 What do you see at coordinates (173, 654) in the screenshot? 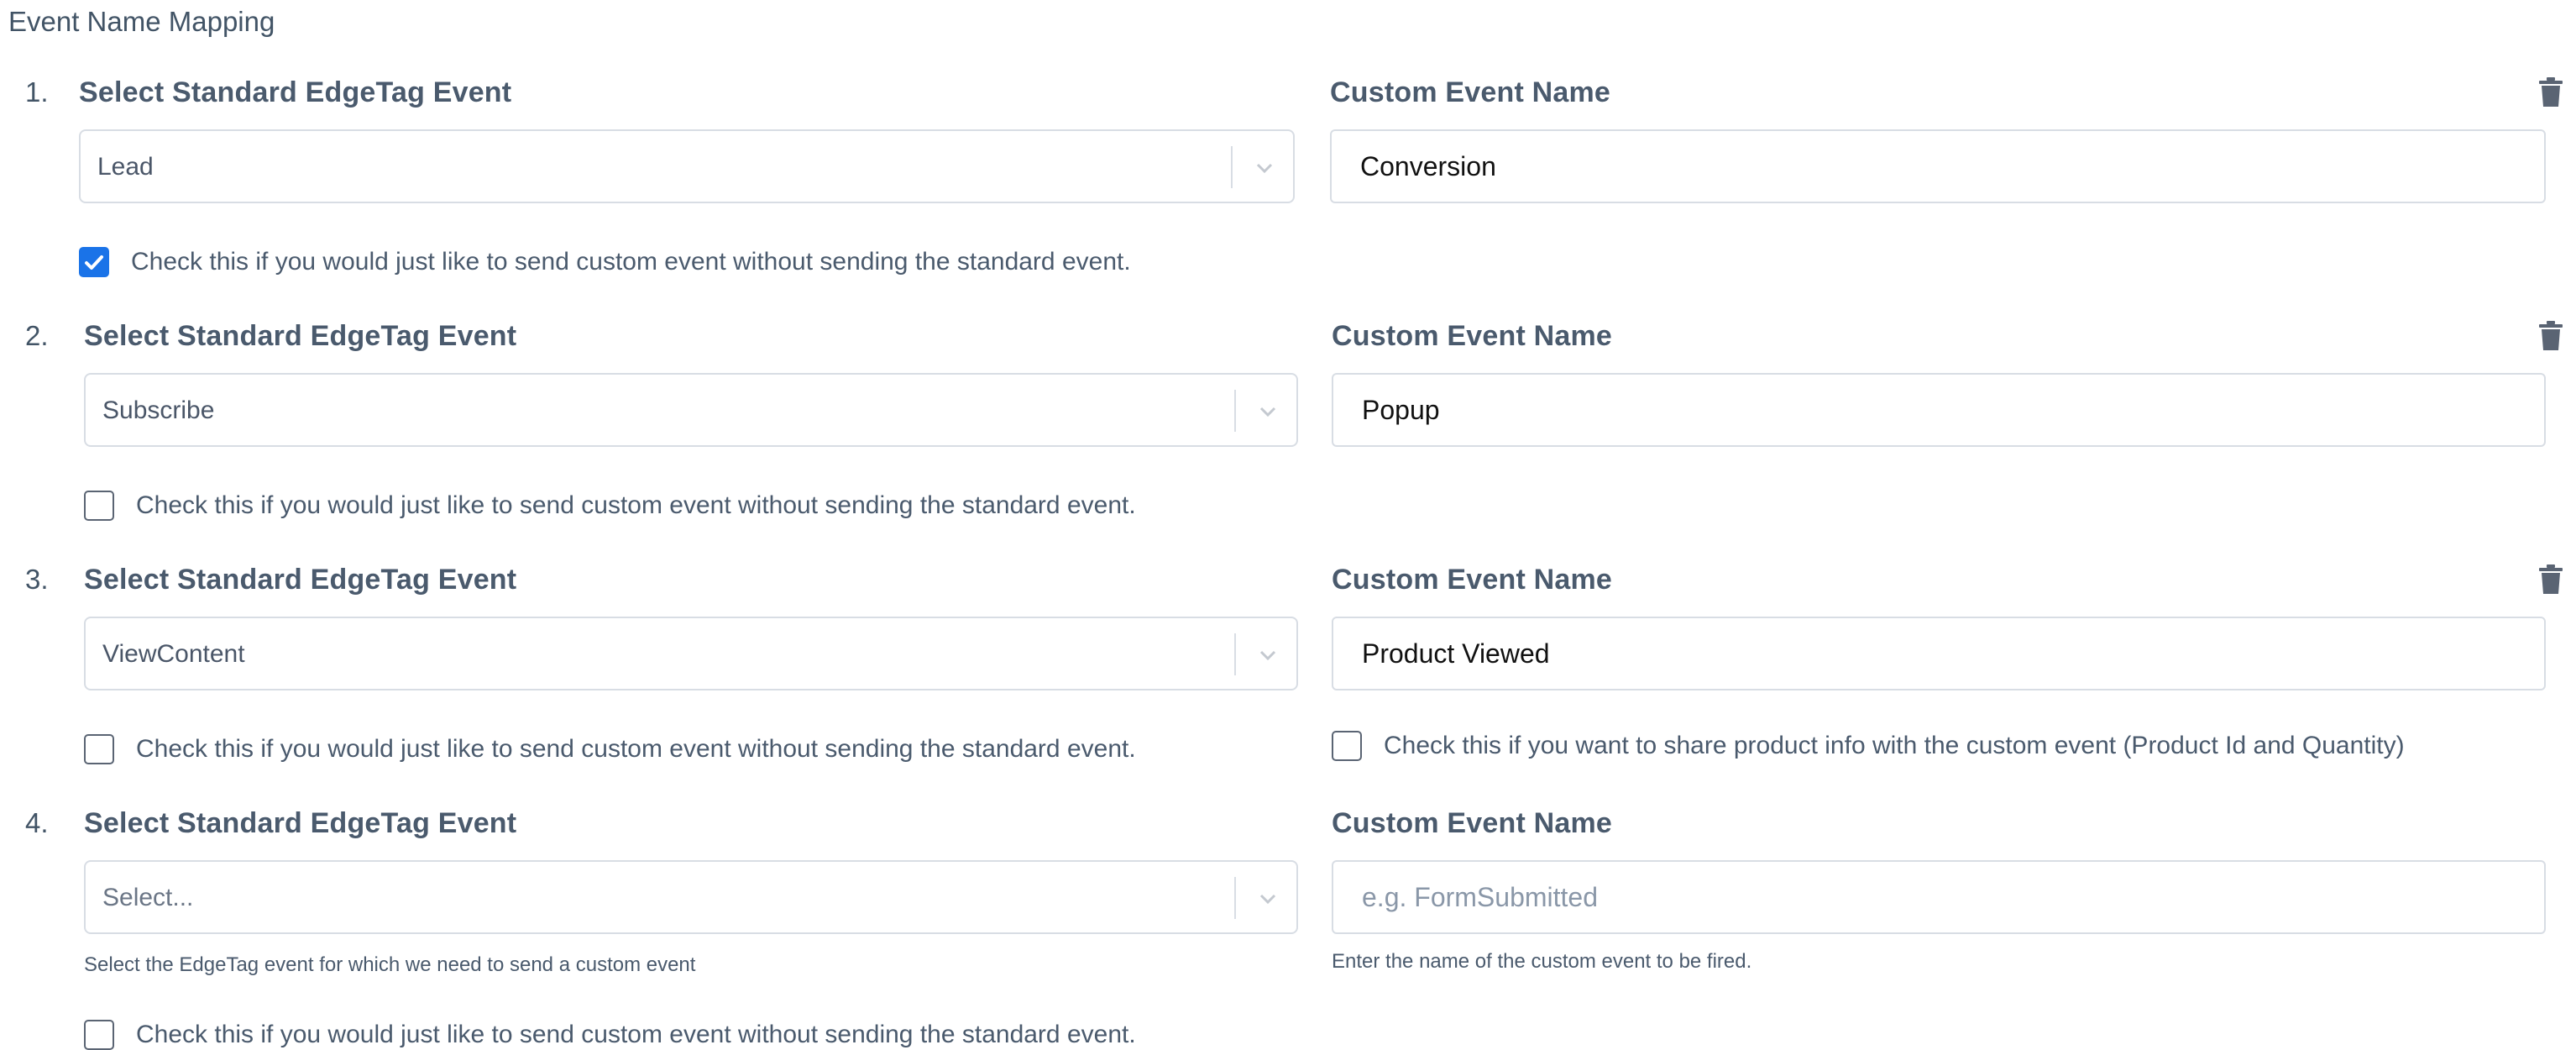
I see `select-value: ViewContent` at bounding box center [173, 654].